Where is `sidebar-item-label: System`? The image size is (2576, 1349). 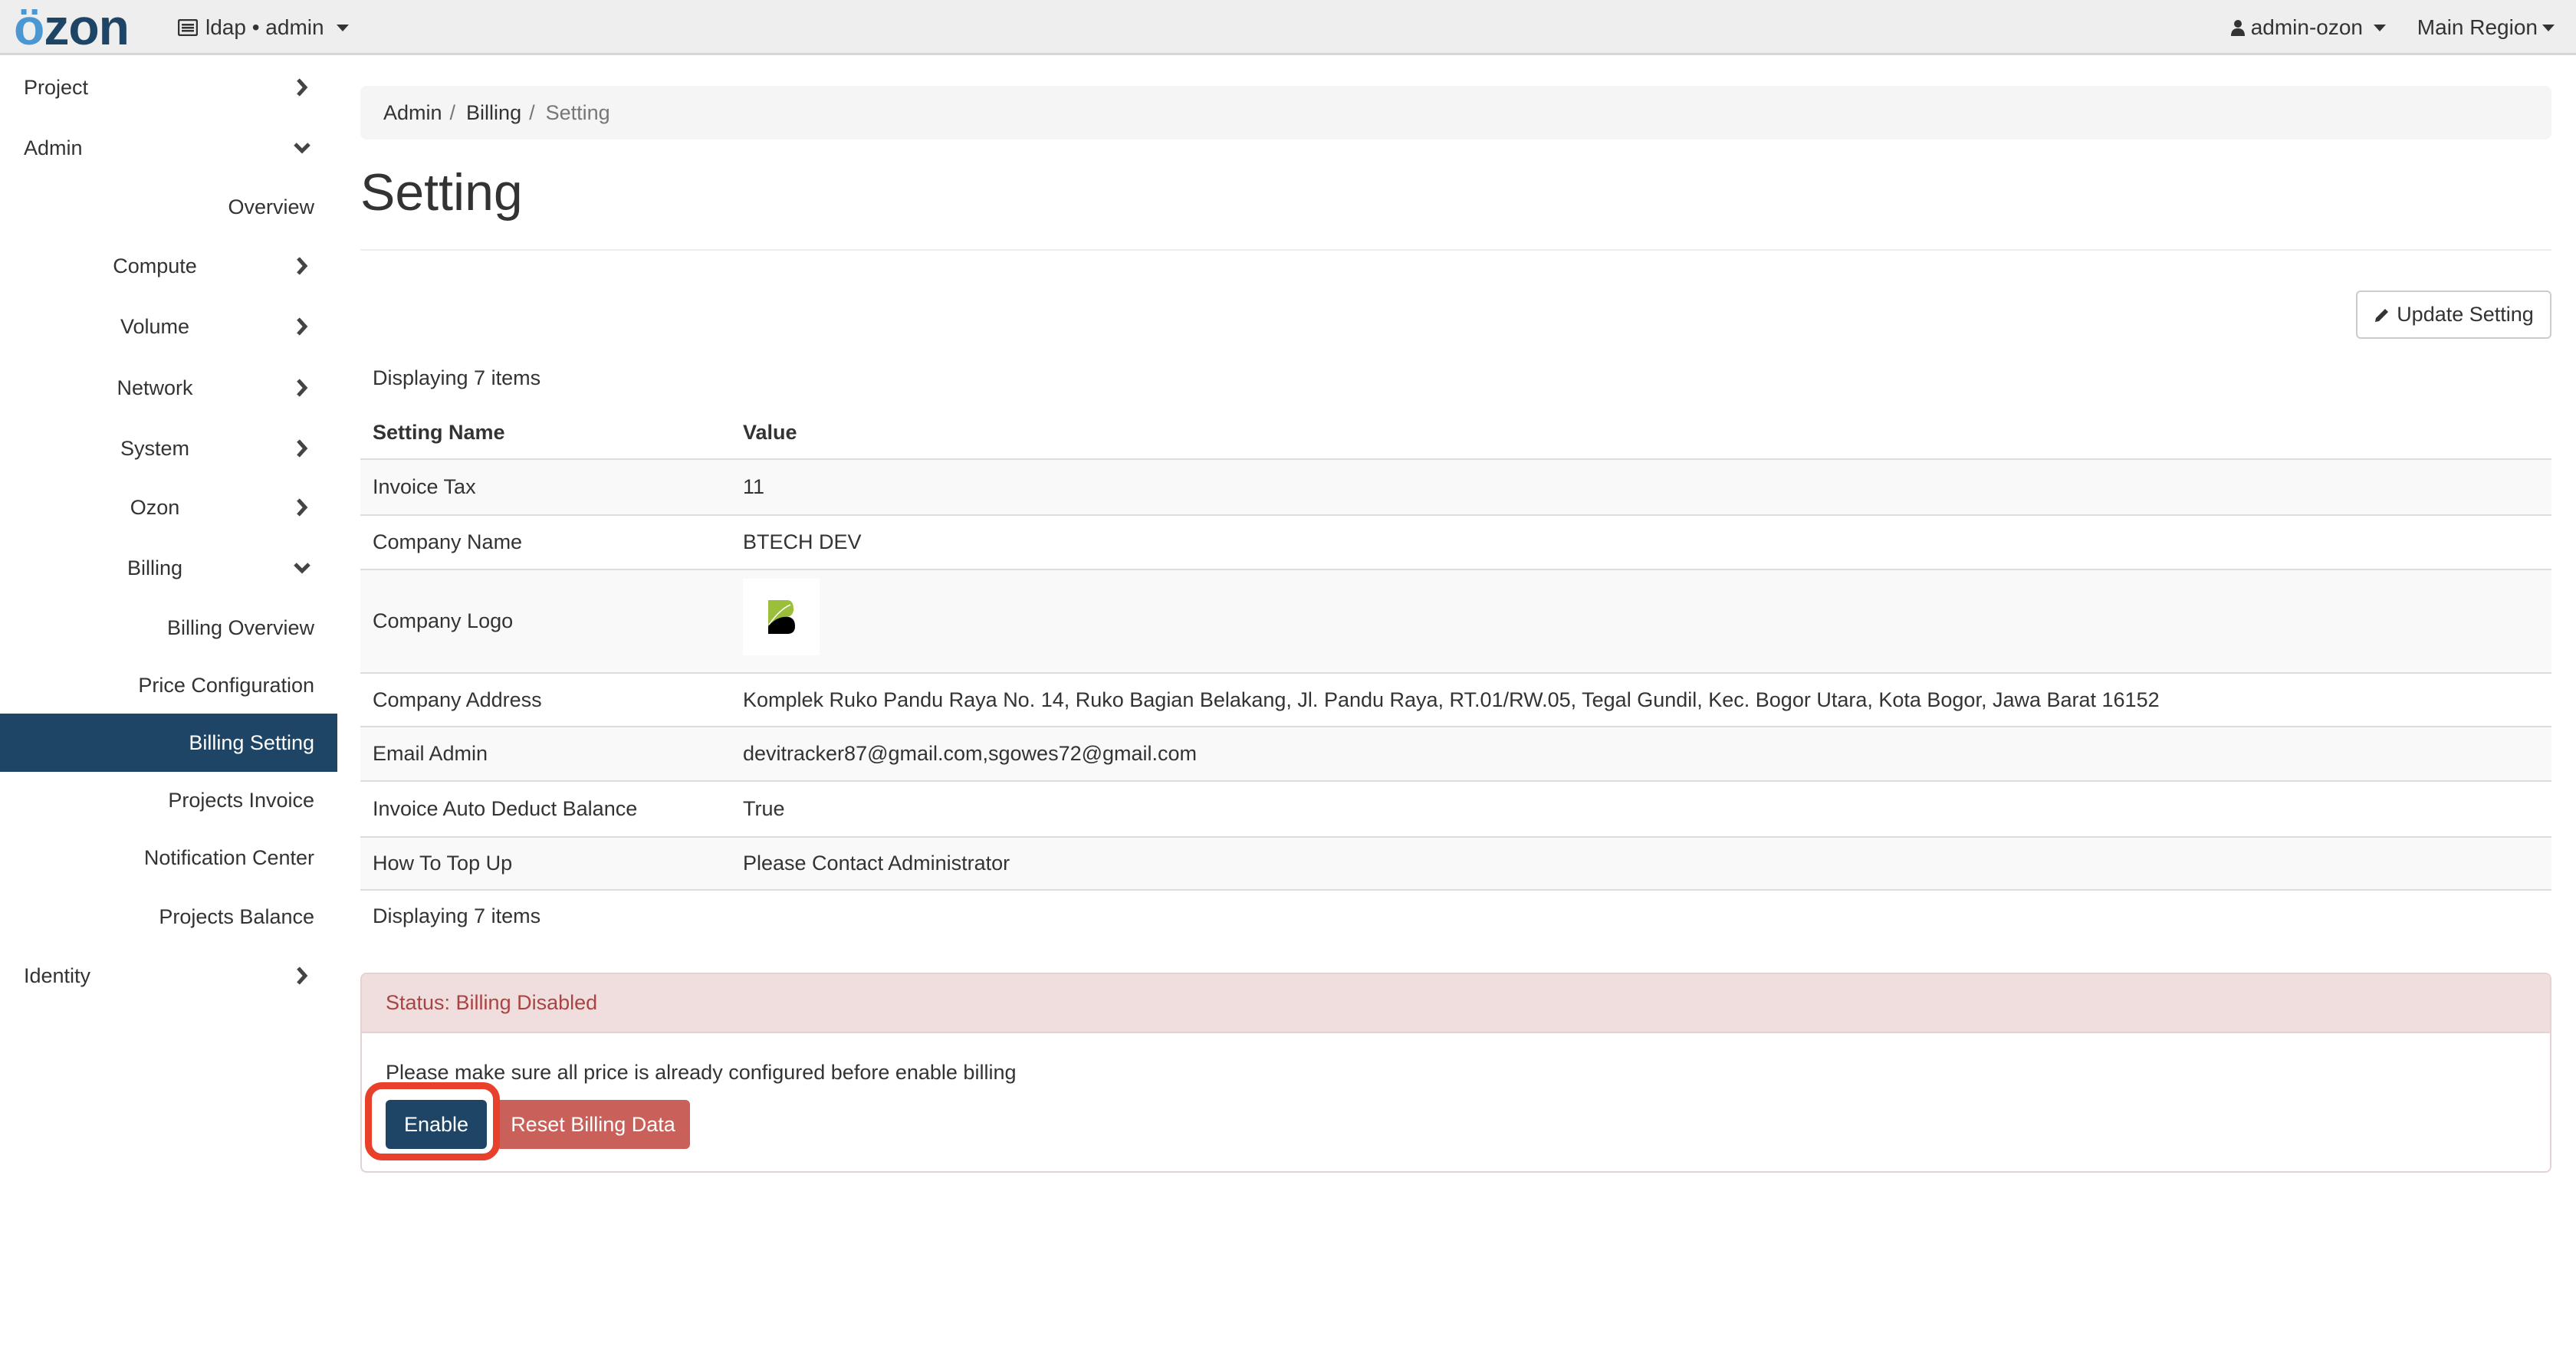
sidebar-item-label: System is located at coordinates (155, 448).